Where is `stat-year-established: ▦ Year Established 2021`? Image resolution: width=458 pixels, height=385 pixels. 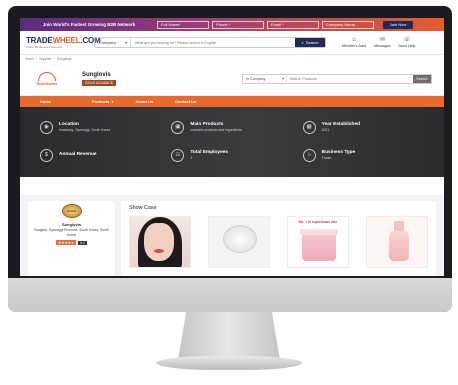 stat-year-established: ▦ Year Established 2021 is located at coordinates (368, 127).